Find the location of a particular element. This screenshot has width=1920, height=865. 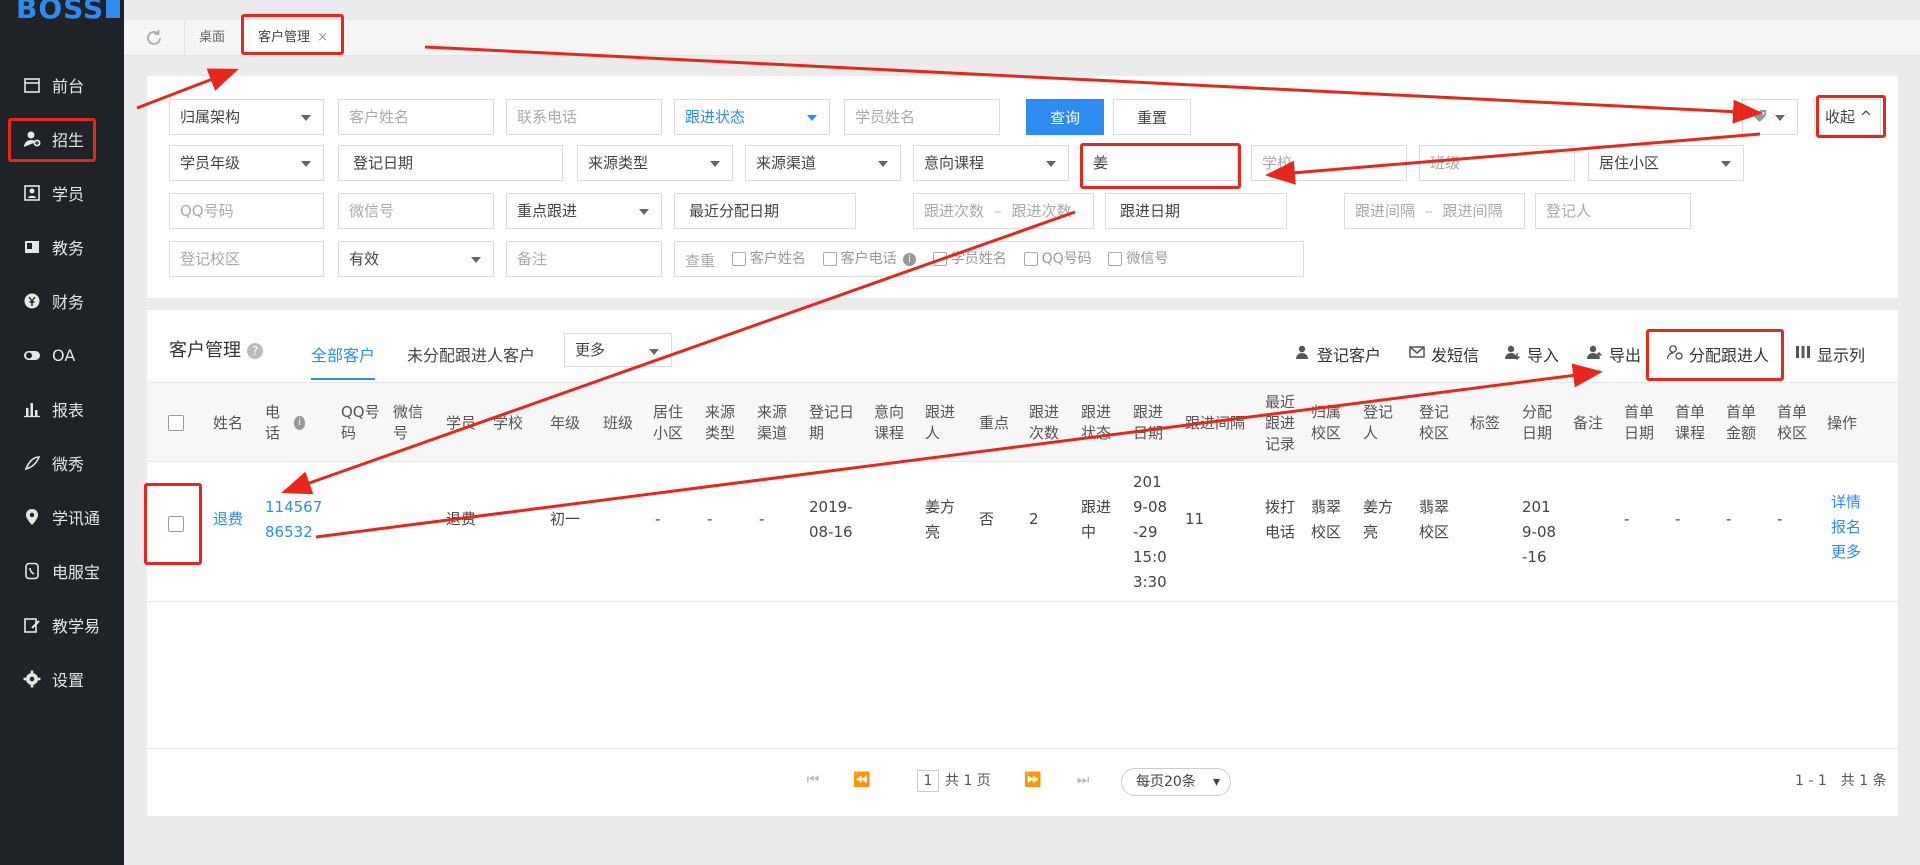

course-select: 意向课程 is located at coordinates (991, 163).